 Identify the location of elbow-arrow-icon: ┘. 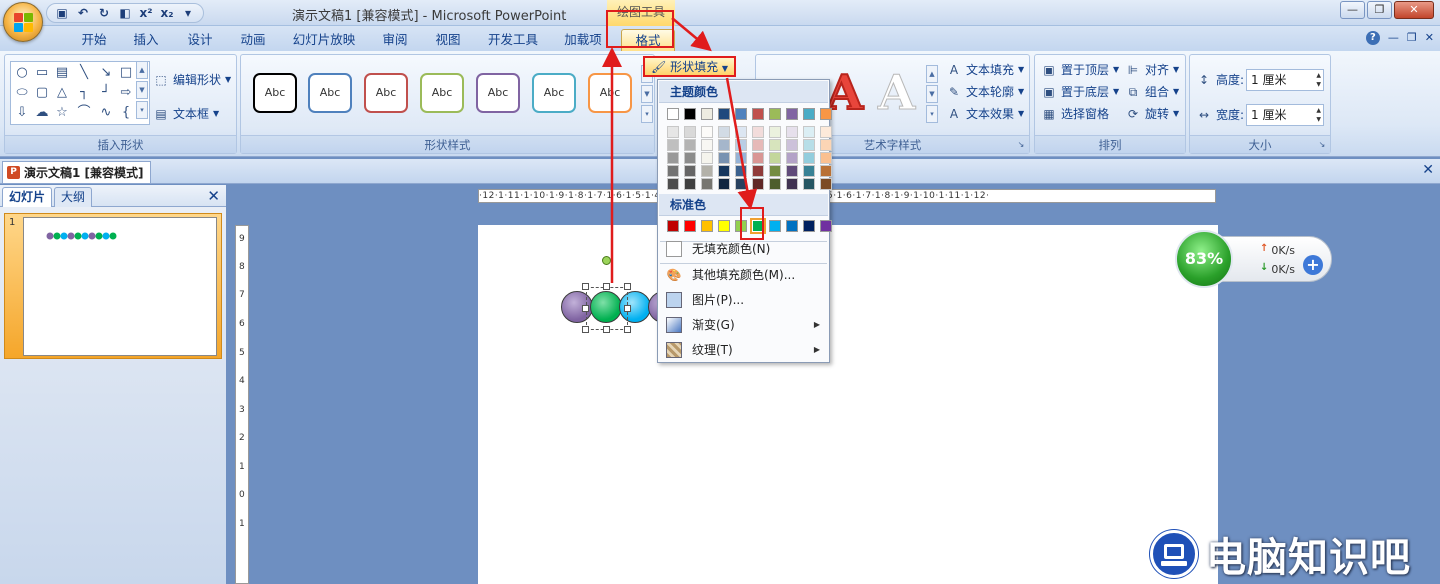
(106, 93).